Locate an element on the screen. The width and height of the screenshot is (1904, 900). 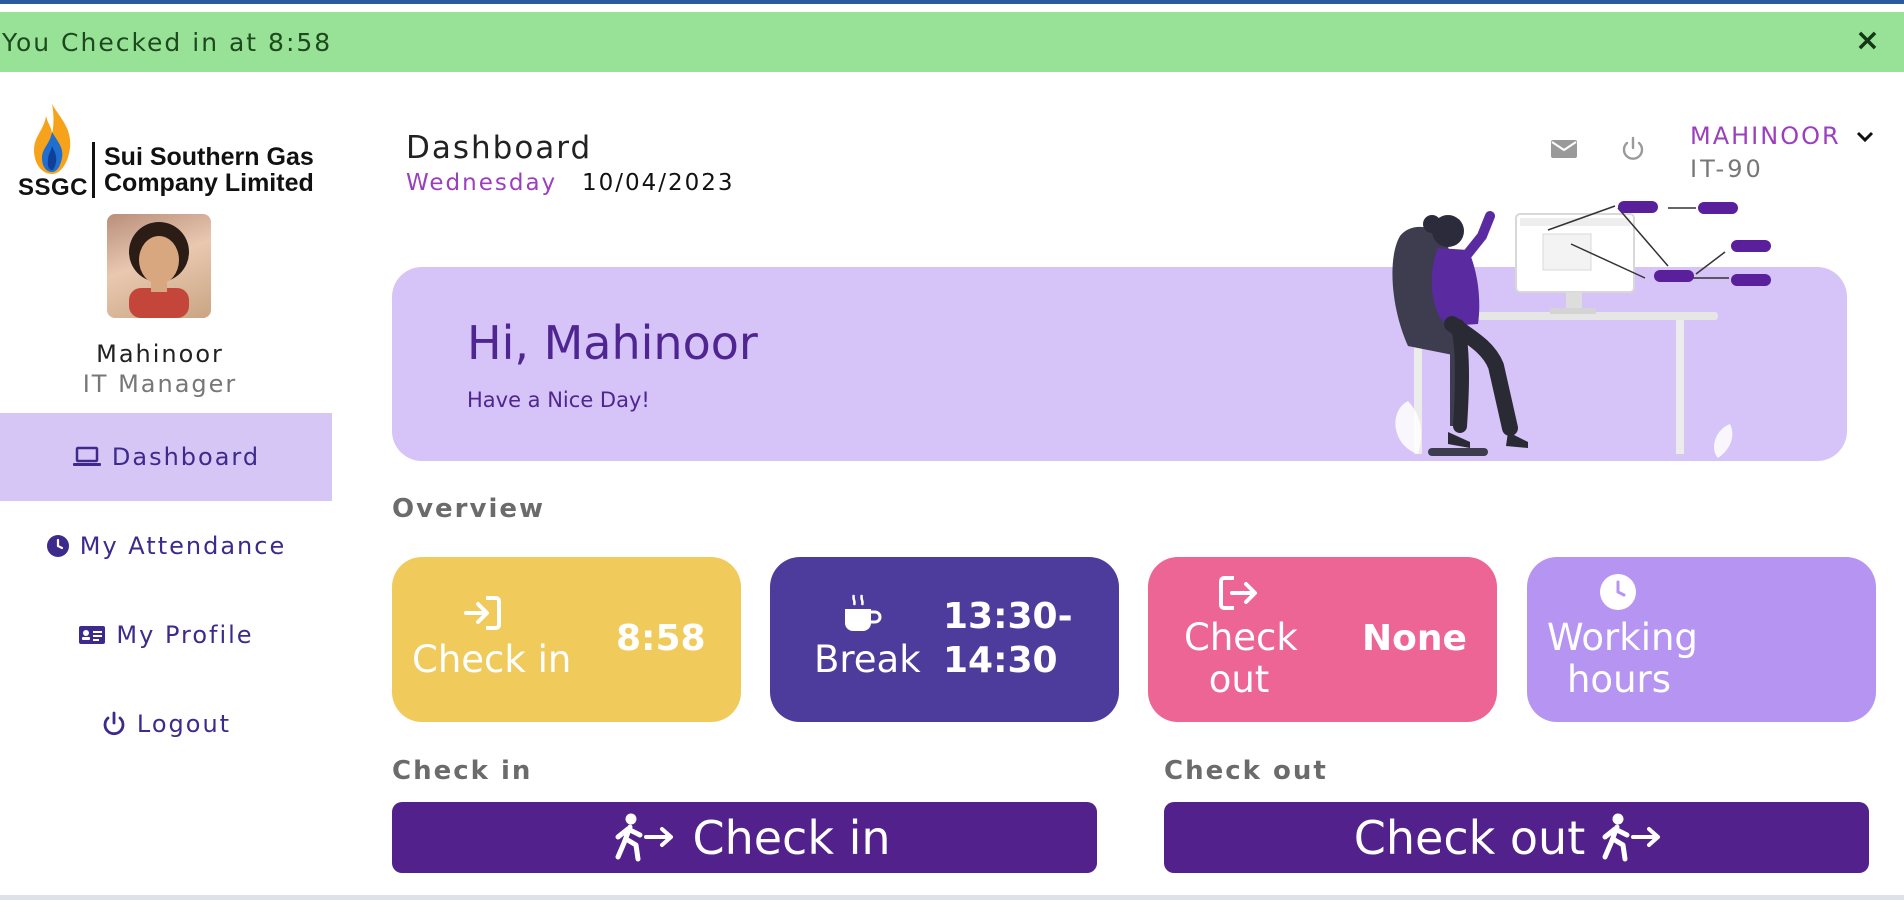
sidebar-item-dashboard: Dashboard is located at coordinates (166, 457).